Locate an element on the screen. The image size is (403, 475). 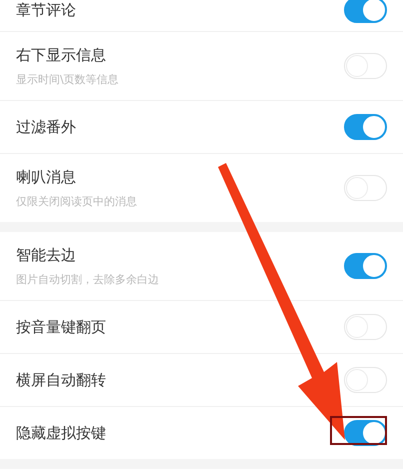
setting-description: 显示时间\页数等信息 is located at coordinates (67, 79).